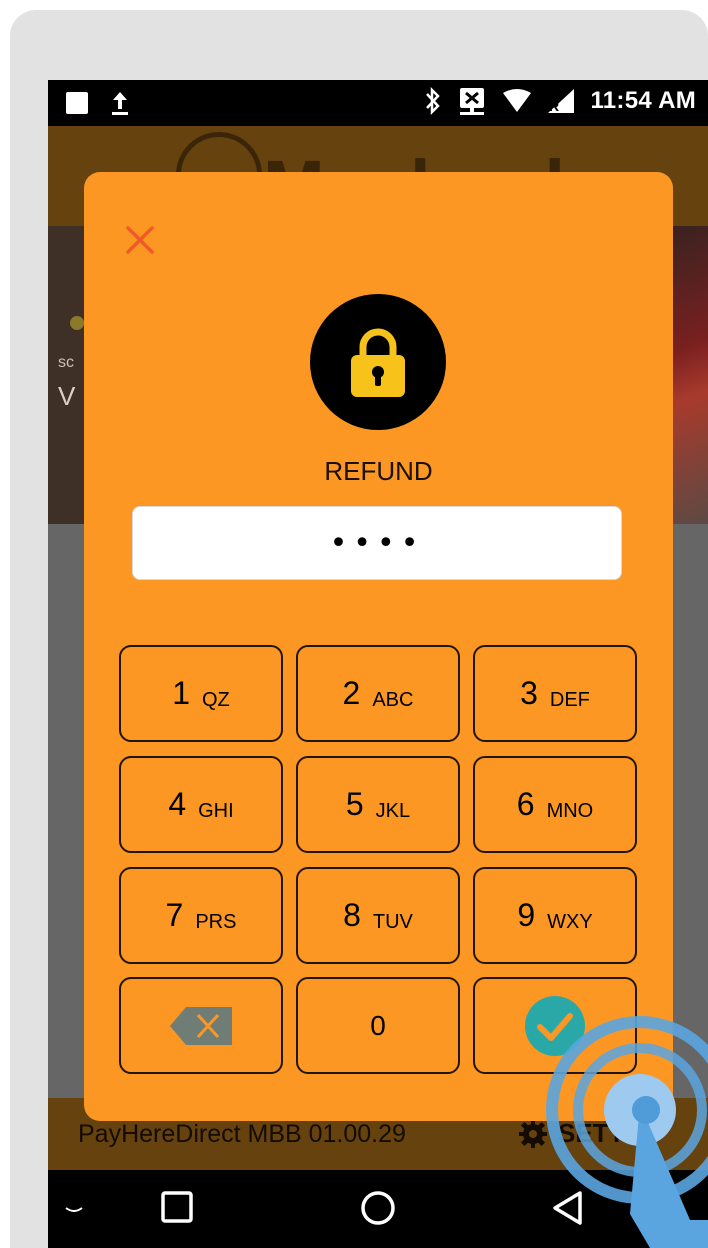  Describe the element at coordinates (570, 811) in the screenshot. I see `key-letters: MNO` at that location.